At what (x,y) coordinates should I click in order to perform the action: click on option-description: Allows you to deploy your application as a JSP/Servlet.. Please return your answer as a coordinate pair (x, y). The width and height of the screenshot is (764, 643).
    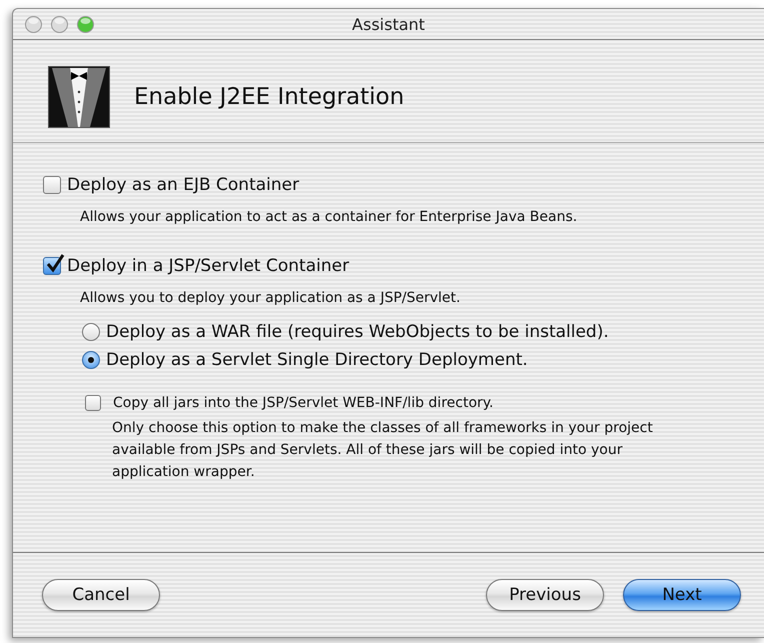
    Looking at the image, I should click on (271, 298).